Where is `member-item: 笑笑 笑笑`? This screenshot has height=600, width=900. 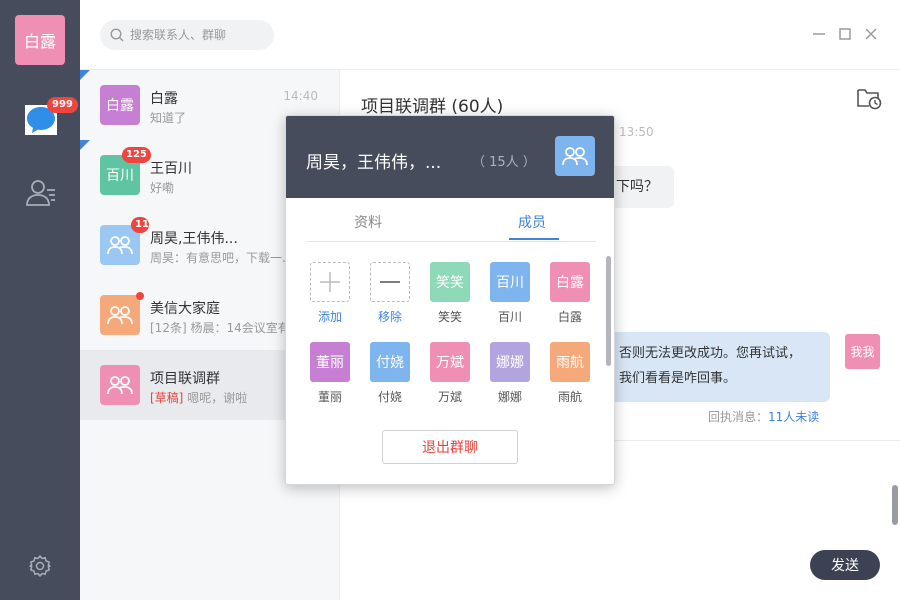 member-item: 笑笑 笑笑 is located at coordinates (450, 293).